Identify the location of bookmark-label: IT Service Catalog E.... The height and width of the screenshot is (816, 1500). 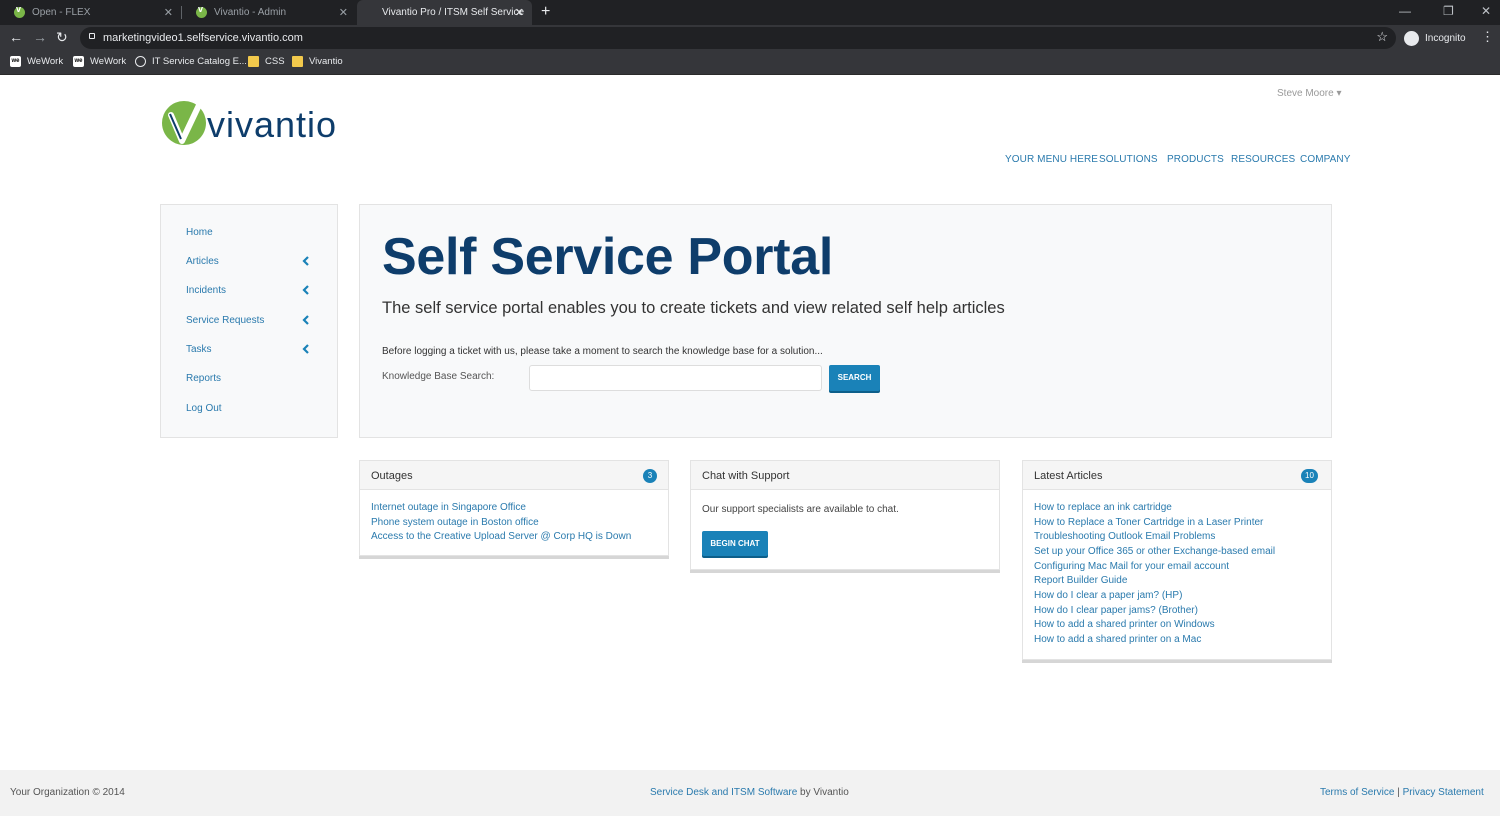
(199, 61).